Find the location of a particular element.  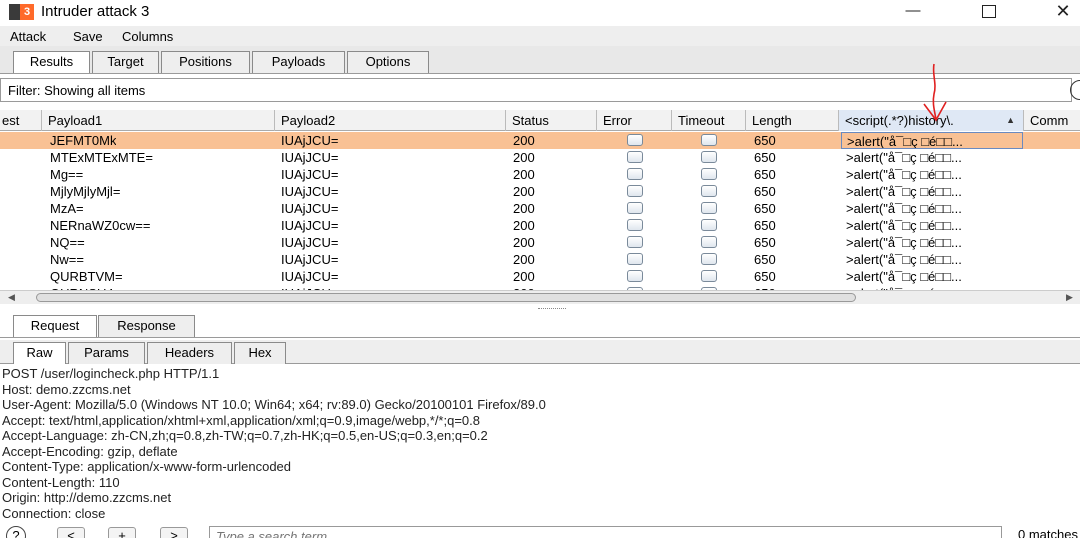

menu-save: Save is located at coordinates (88, 36).